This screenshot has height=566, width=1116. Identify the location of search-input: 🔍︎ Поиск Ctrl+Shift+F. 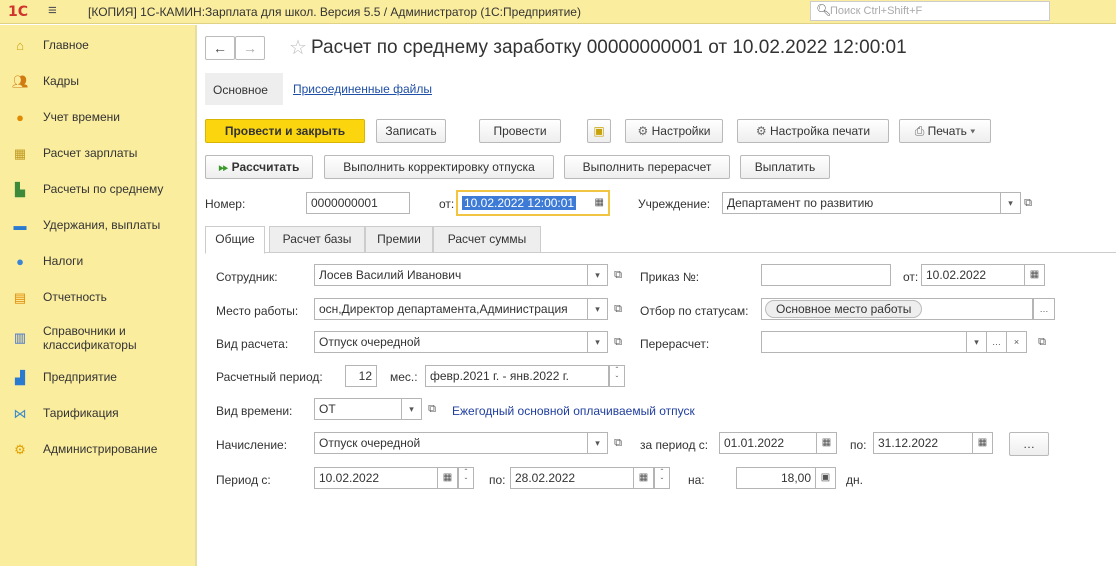
(930, 11).